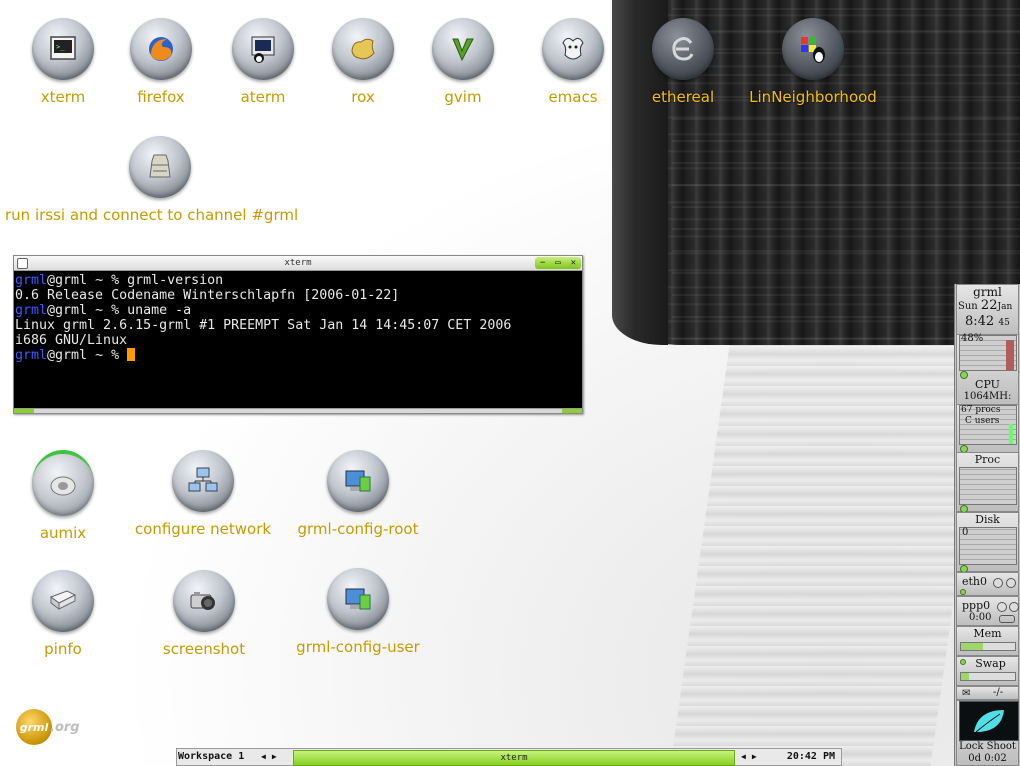 The image size is (1020, 766). I want to click on emacs-icon, so click(573, 49).